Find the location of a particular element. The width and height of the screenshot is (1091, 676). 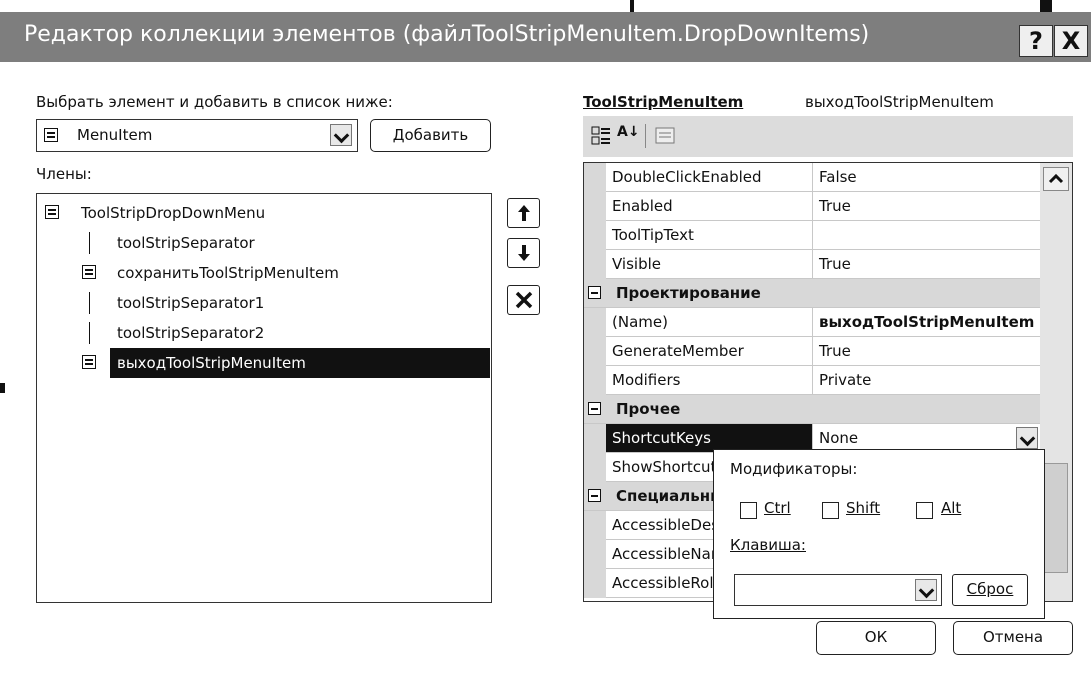

remove-button is located at coordinates (523, 300).